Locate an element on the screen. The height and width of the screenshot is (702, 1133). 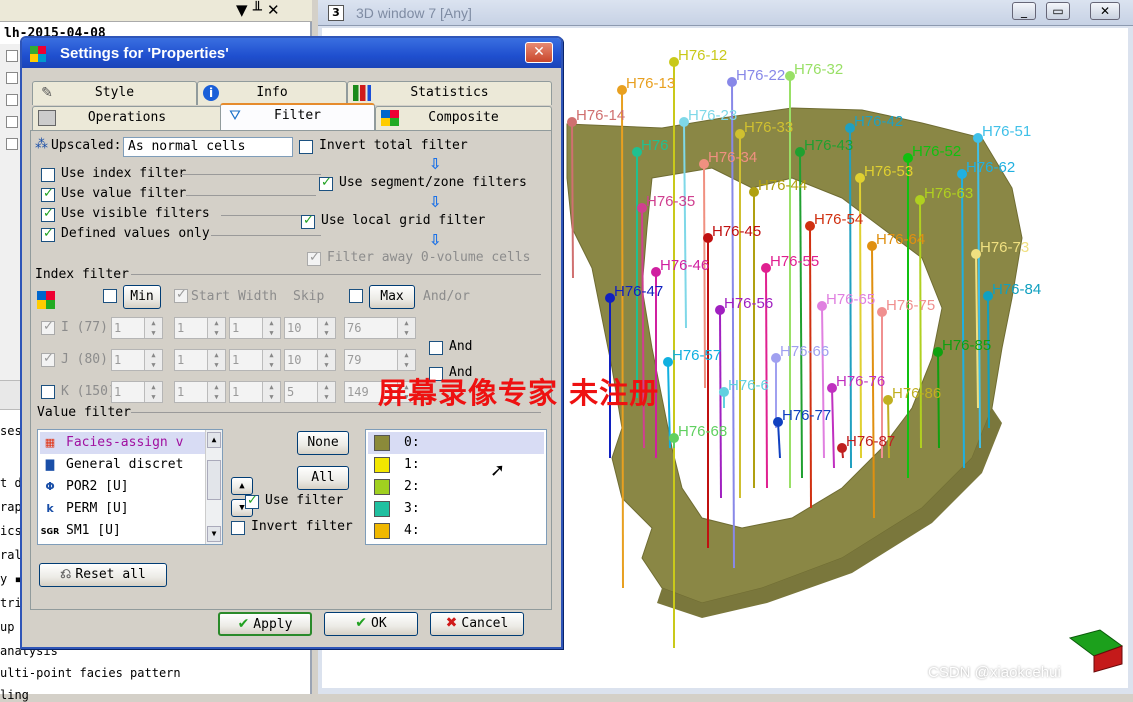
min-checkbox is located at coordinates (110, 296).